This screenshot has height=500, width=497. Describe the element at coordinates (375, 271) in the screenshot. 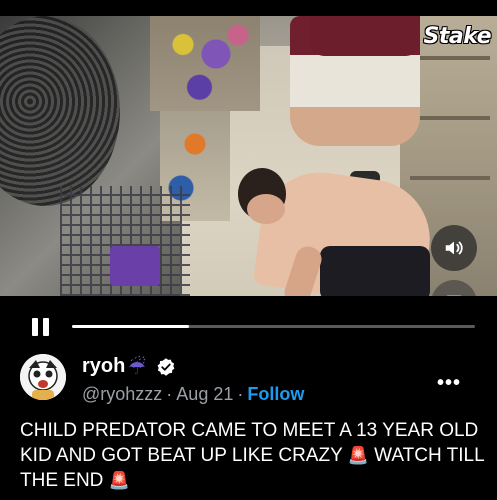

I see `video-kneeling-person-pants` at that location.